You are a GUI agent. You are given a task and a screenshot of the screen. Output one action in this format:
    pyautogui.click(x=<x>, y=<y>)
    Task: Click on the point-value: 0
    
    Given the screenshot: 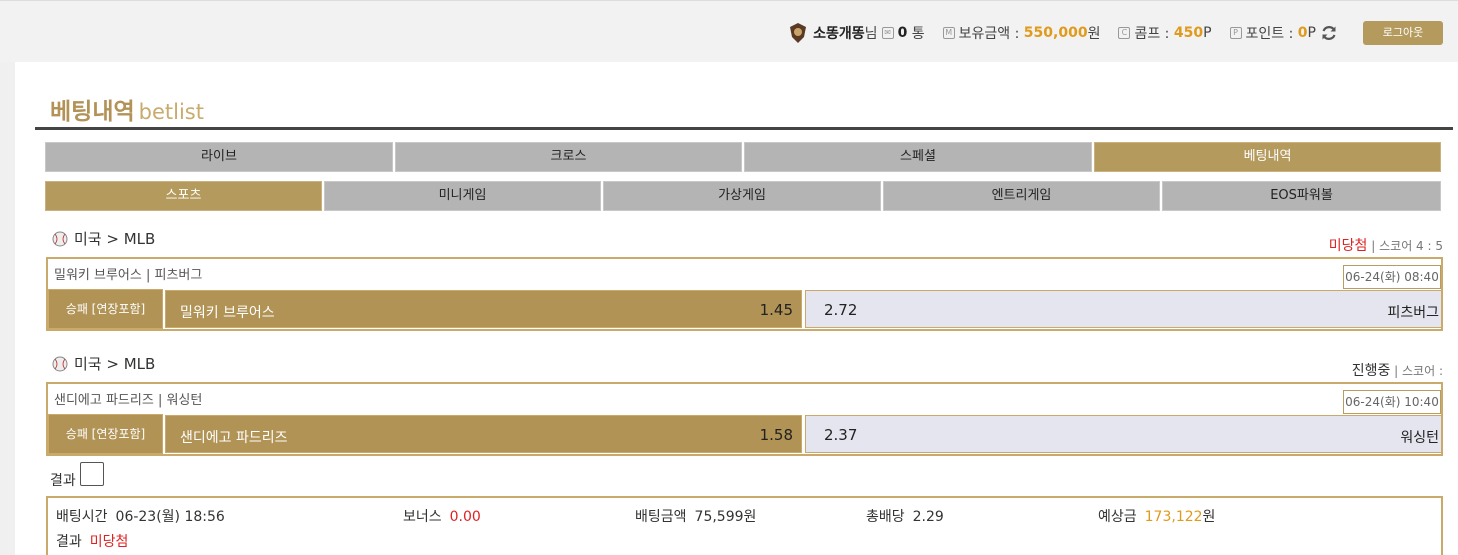 What is the action you would take?
    pyautogui.click(x=1302, y=33)
    